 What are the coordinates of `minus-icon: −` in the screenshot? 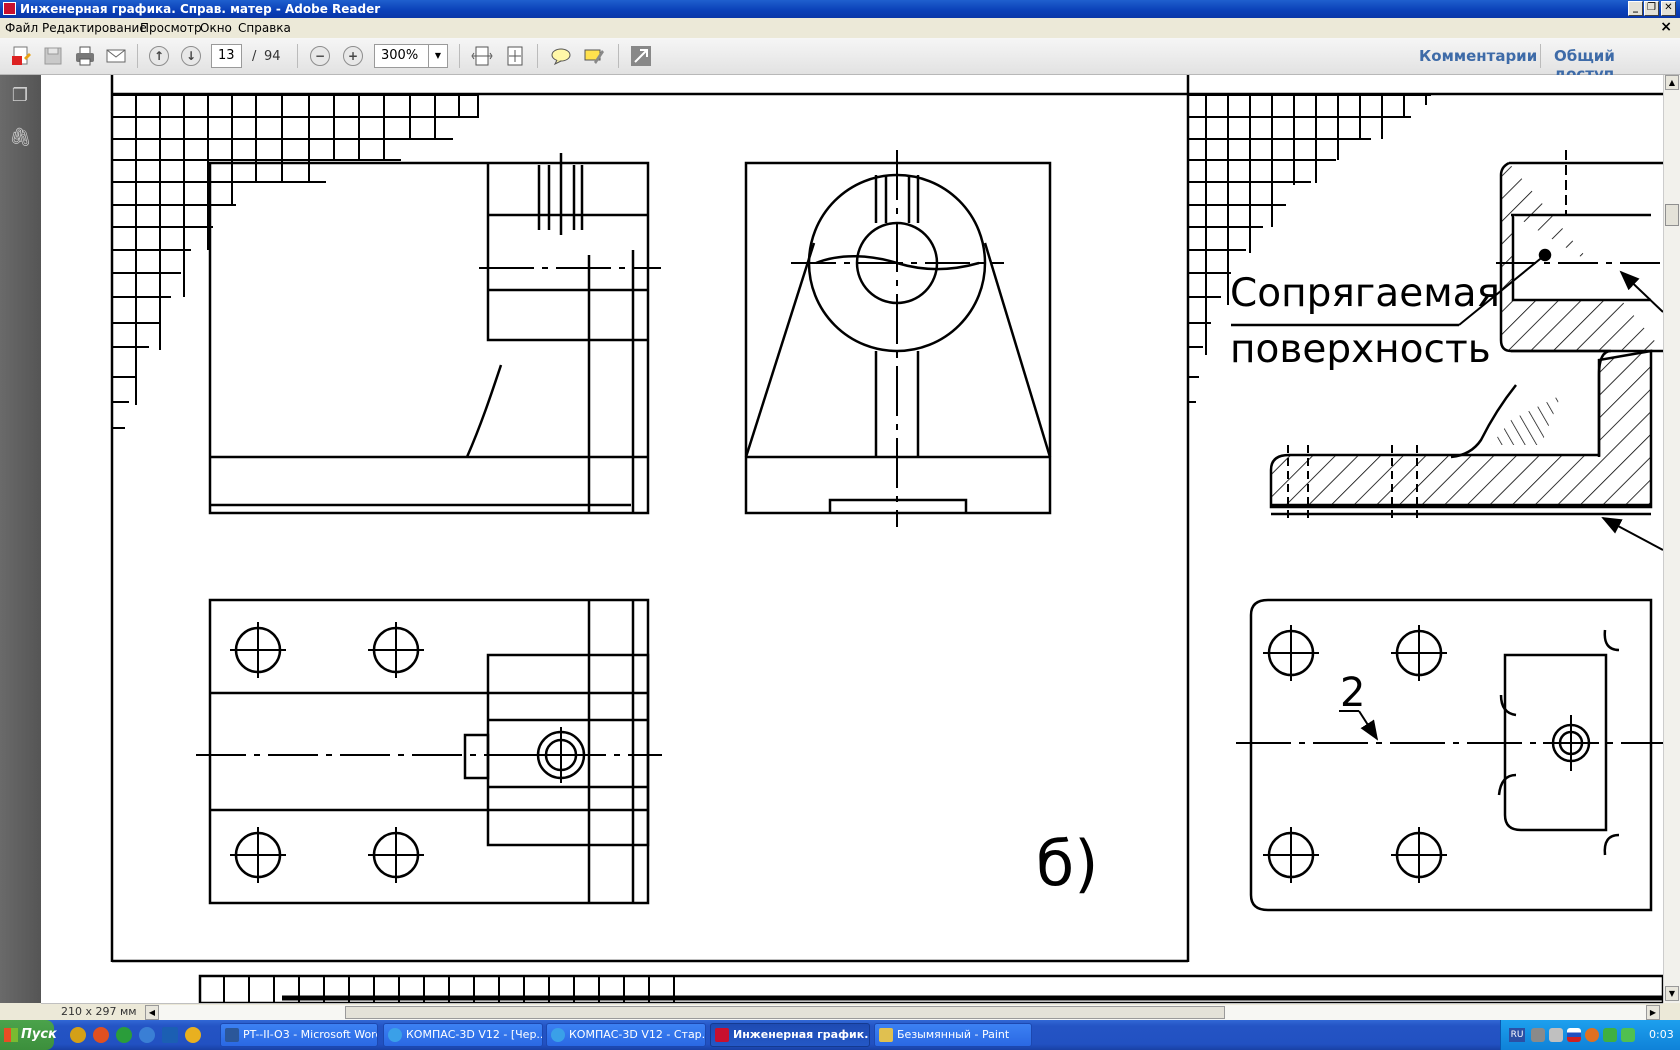 It's located at (320, 56).